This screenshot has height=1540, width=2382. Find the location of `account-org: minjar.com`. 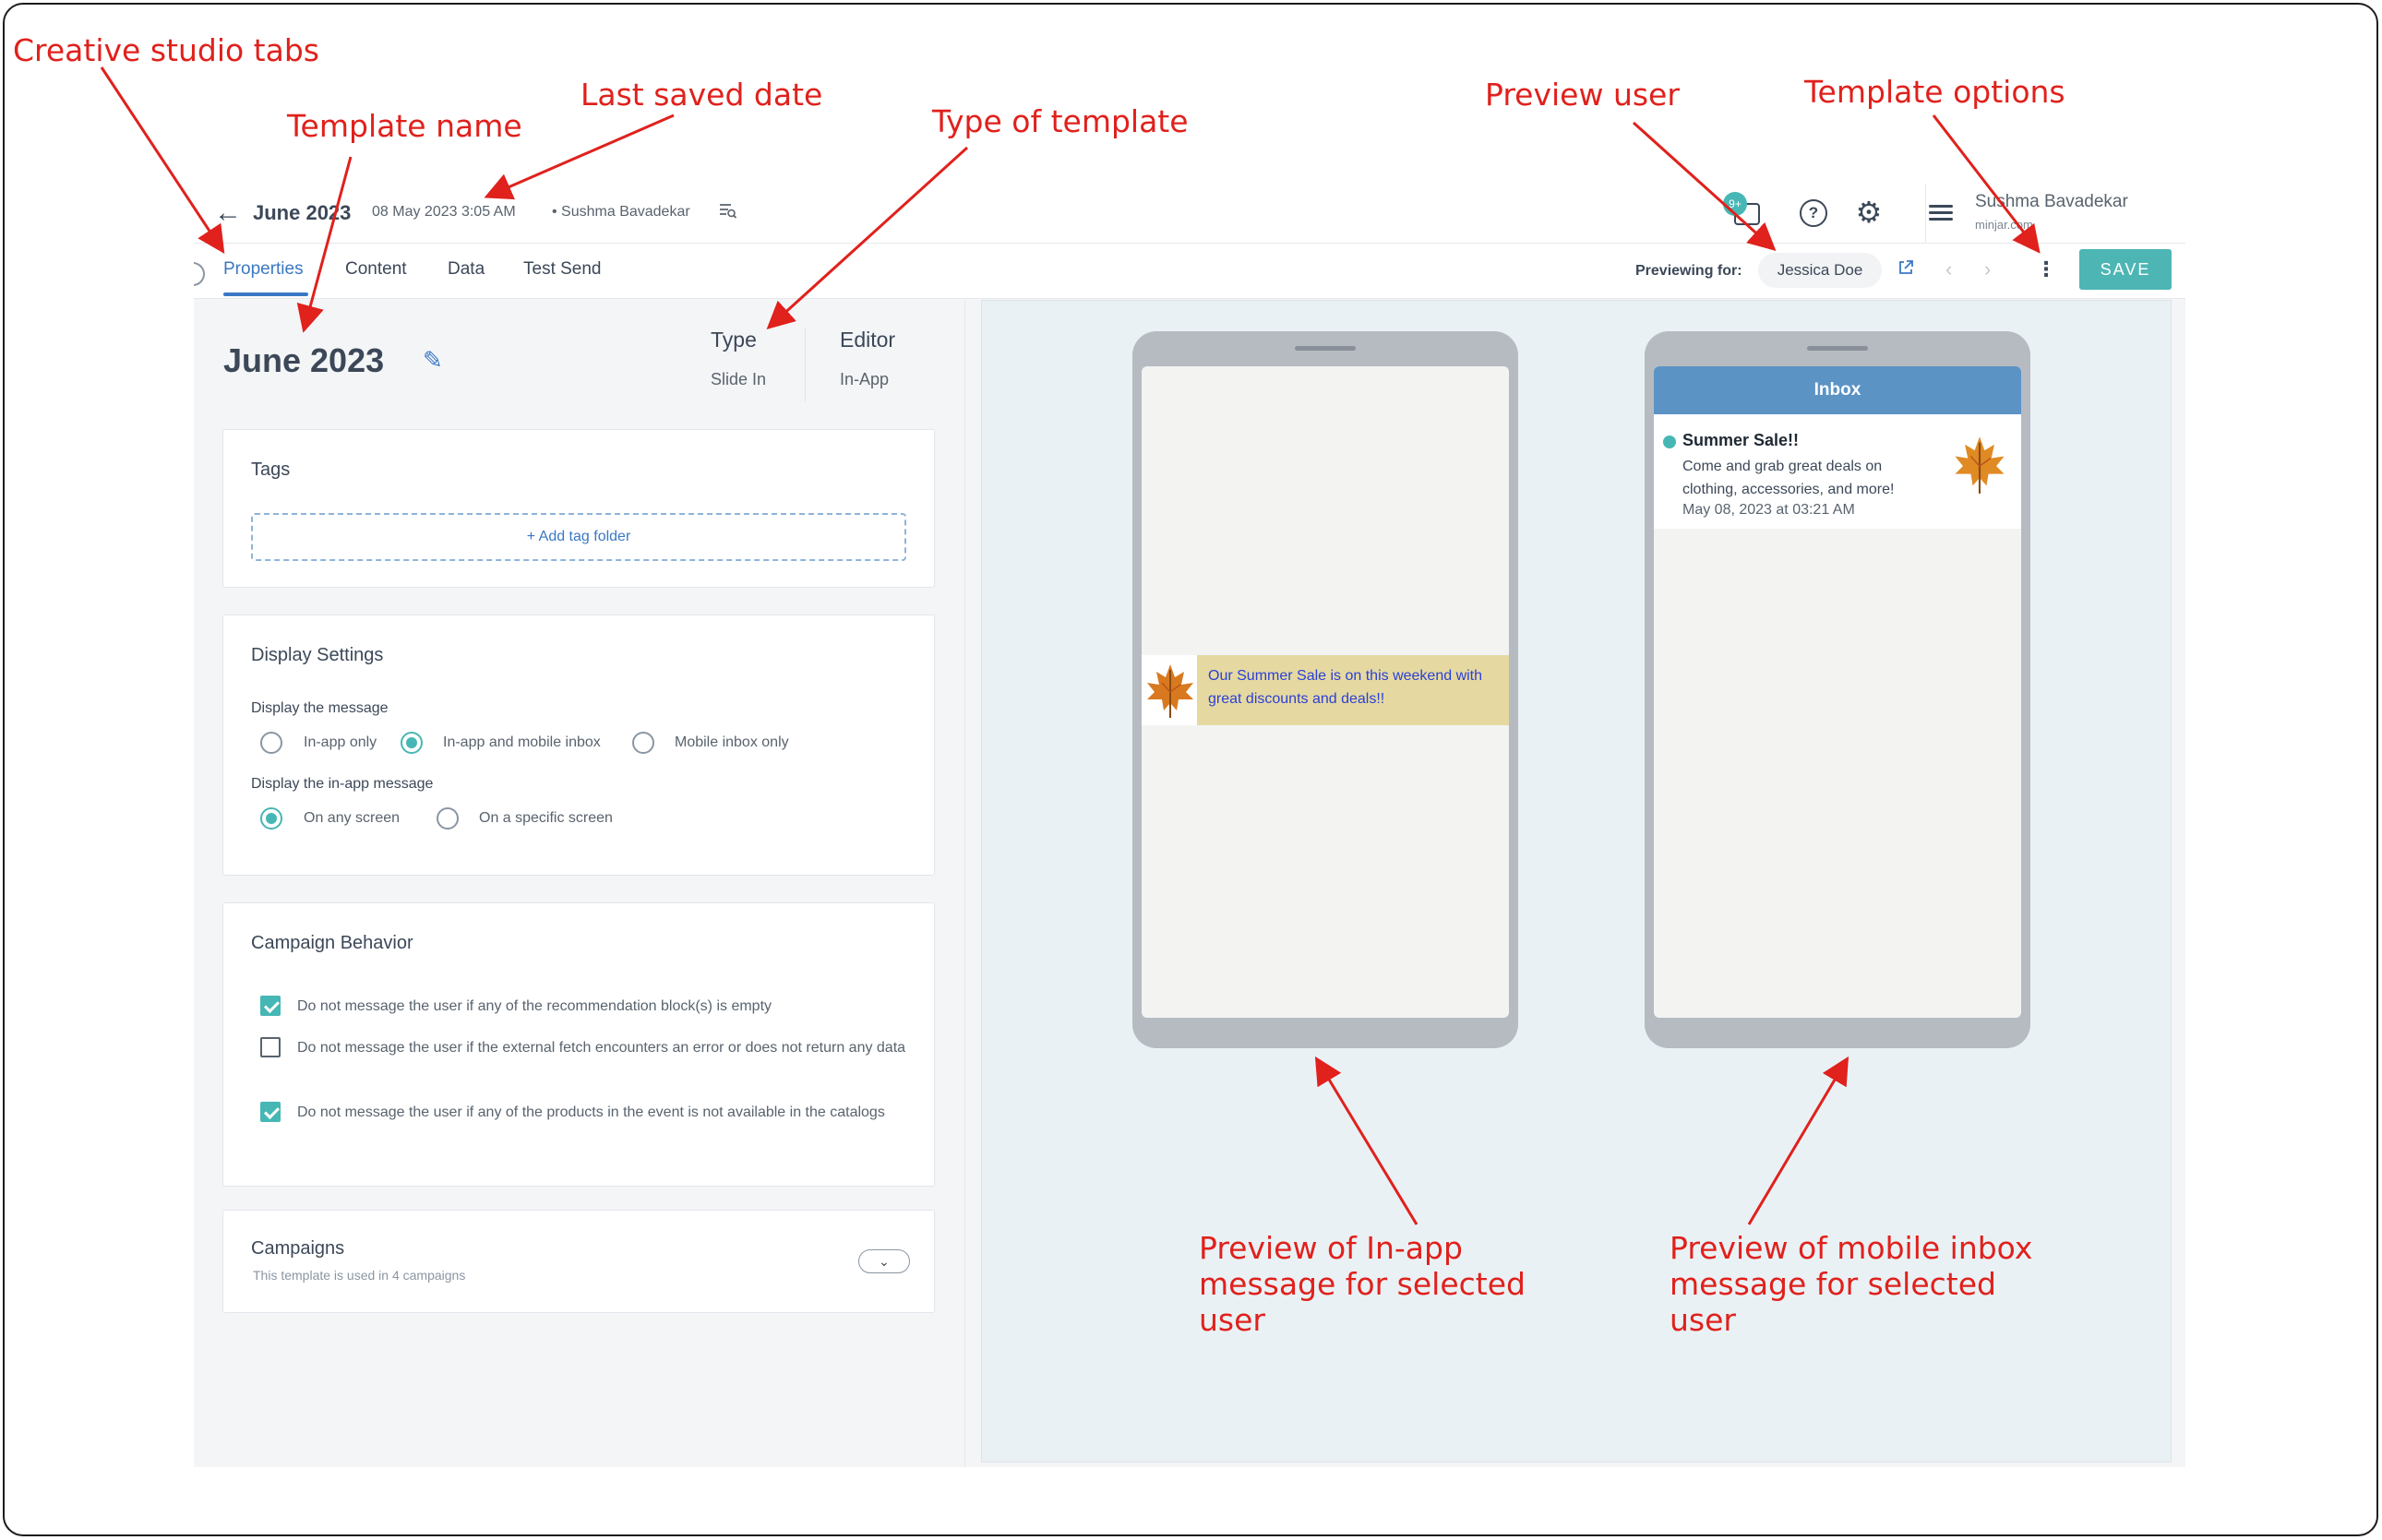

account-org: minjar.com is located at coordinates (2004, 225).